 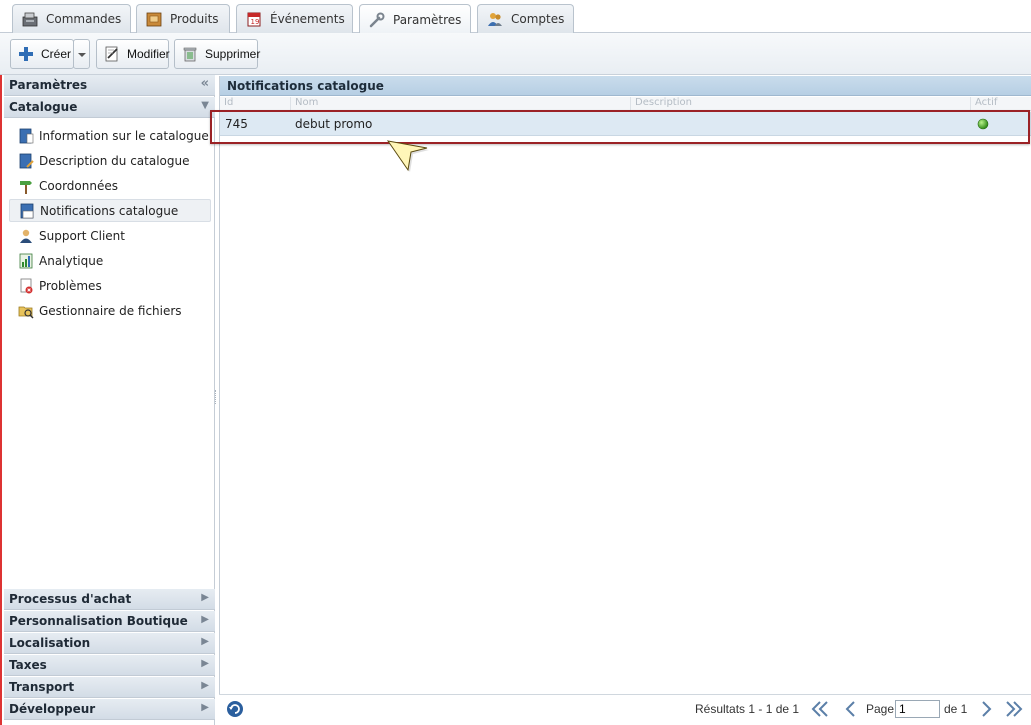 What do you see at coordinates (26, 286) in the screenshot?
I see `problem-page-icon` at bounding box center [26, 286].